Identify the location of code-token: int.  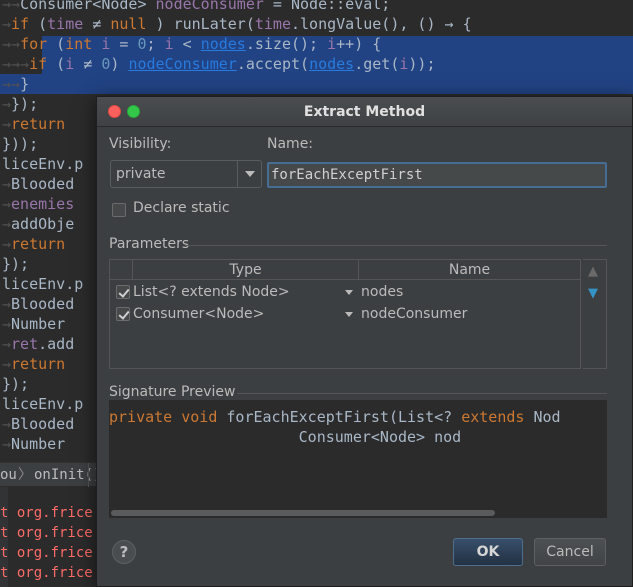
(79, 44).